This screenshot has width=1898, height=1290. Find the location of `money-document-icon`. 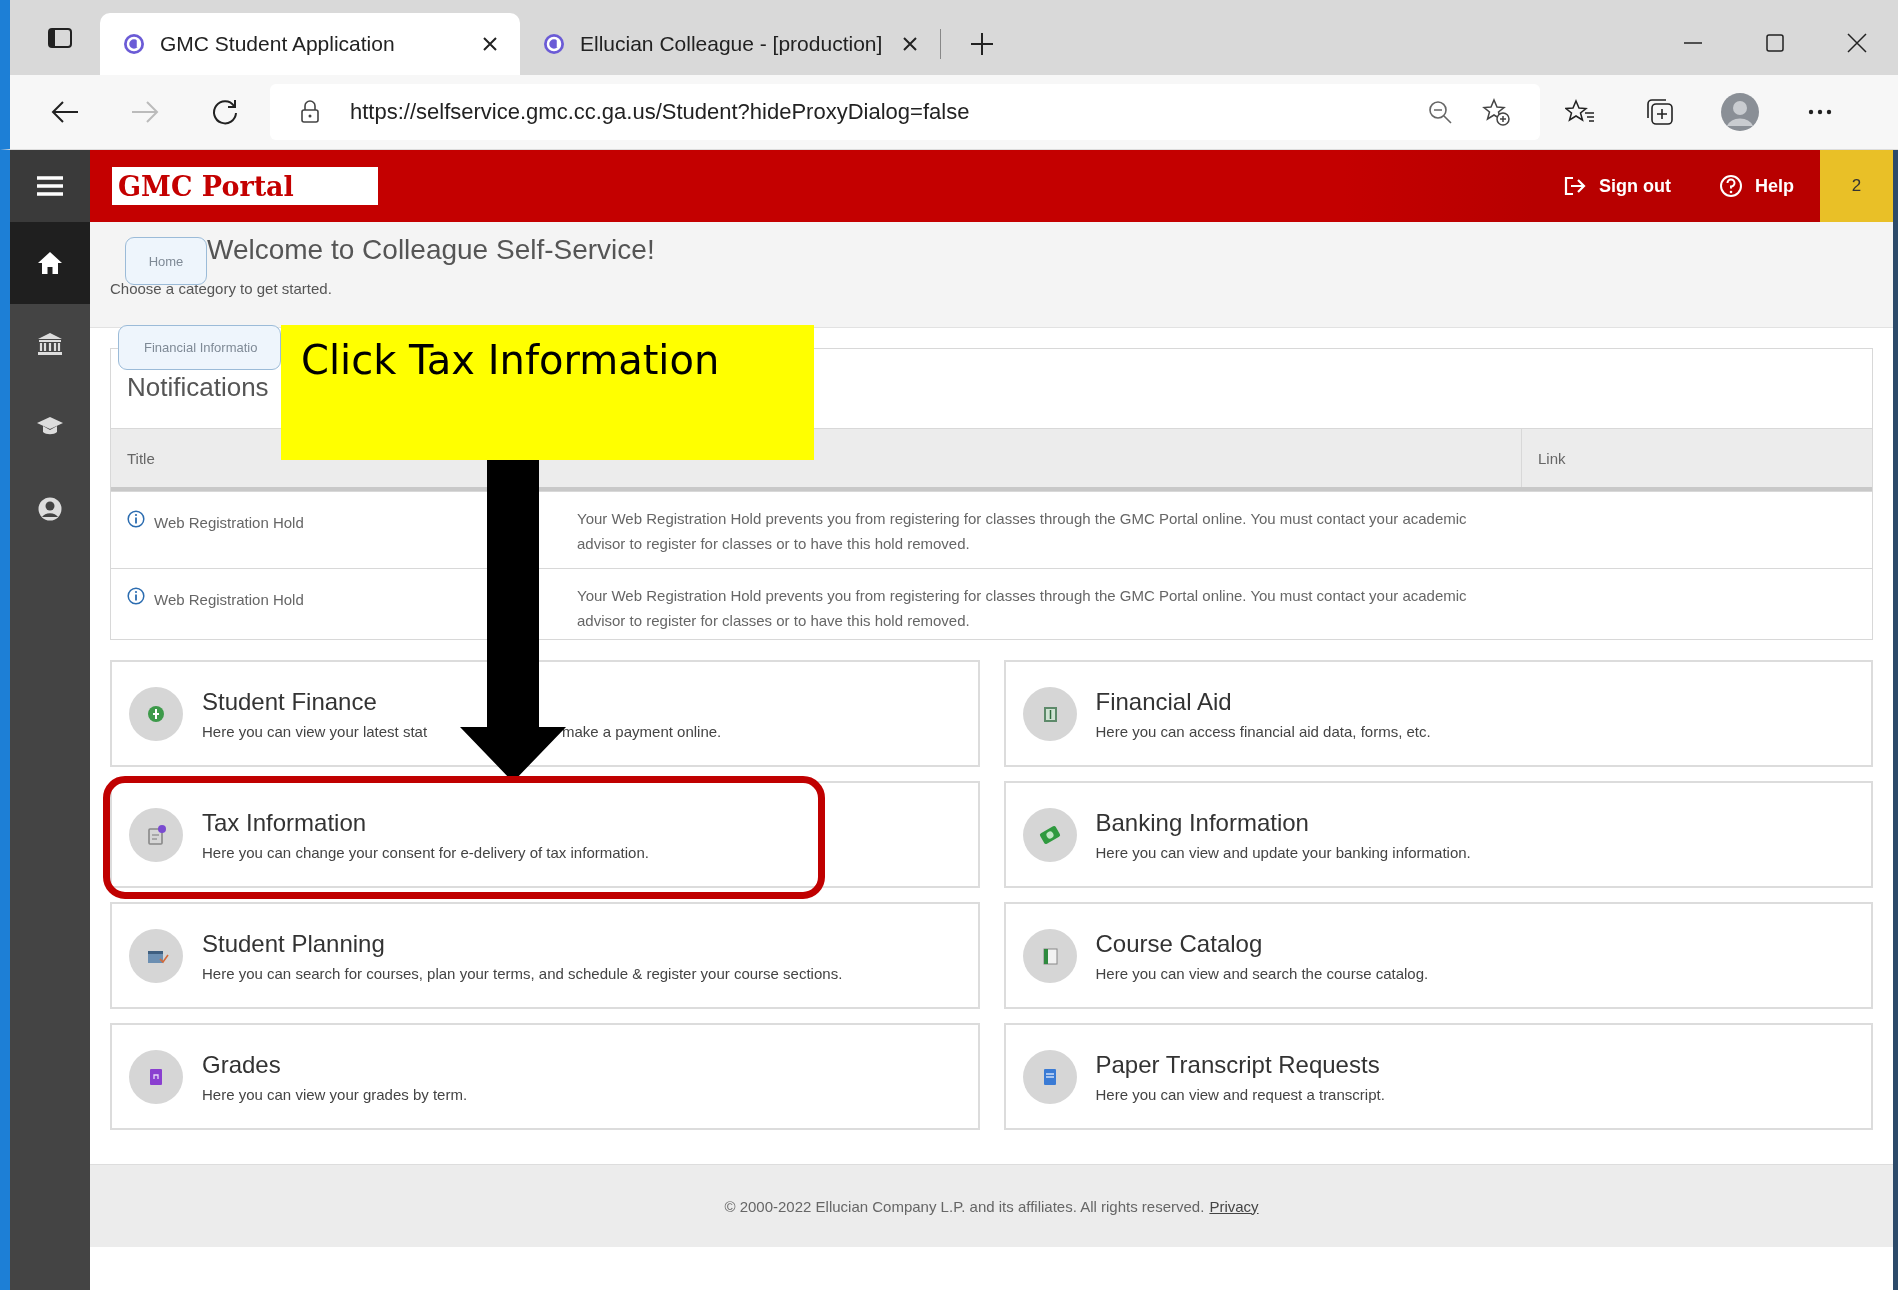

money-document-icon is located at coordinates (1049, 713).